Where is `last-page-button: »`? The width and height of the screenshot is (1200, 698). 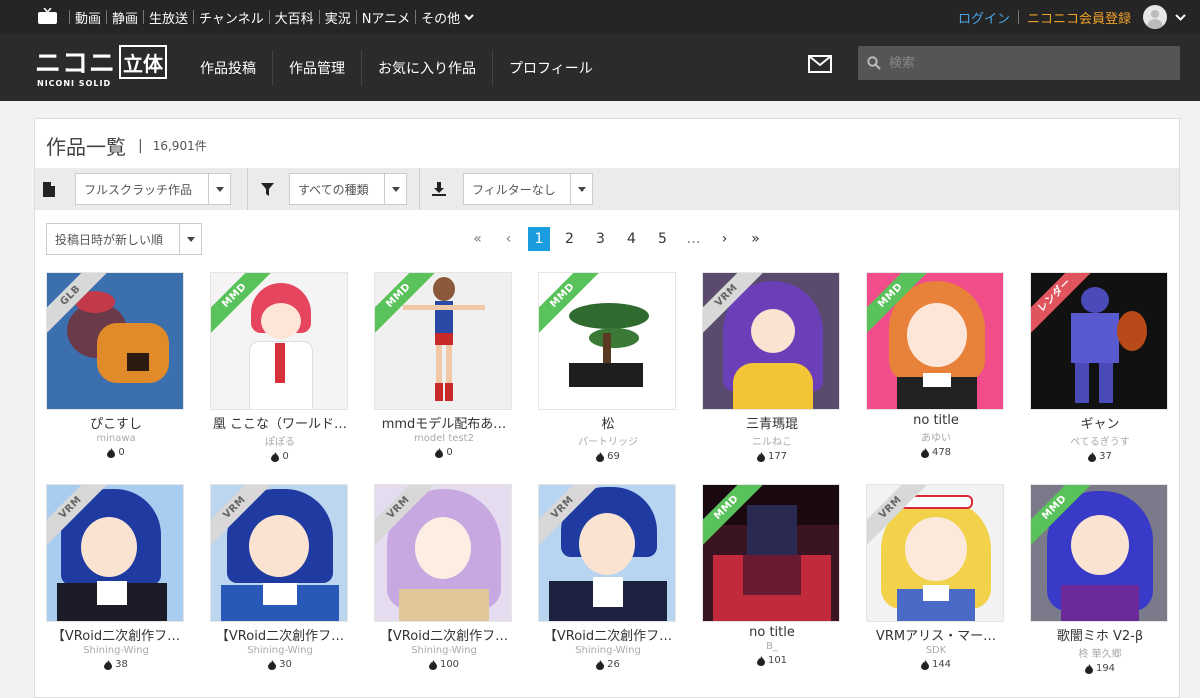
last-page-button: » is located at coordinates (755, 239).